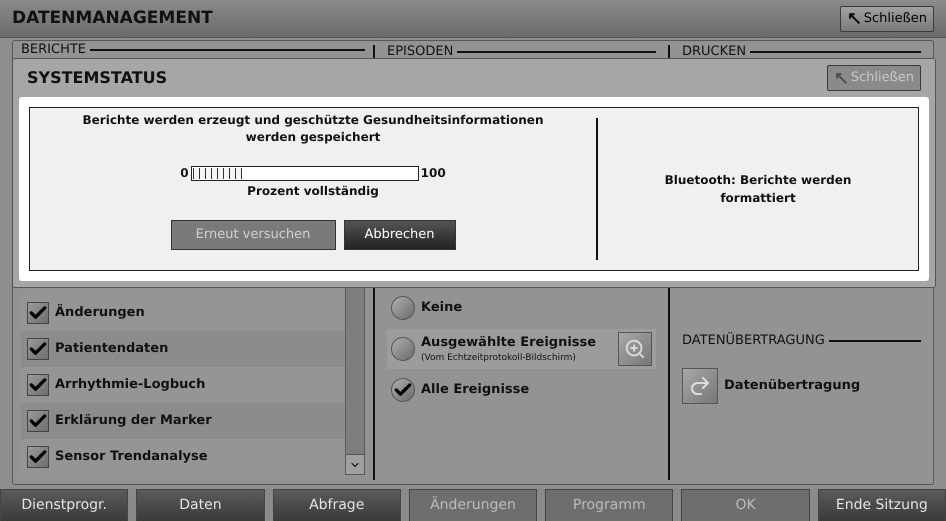 Image resolution: width=946 pixels, height=521 pixels. I want to click on bluetooth-status: Bluetooth: Berichte werden formattiert, so click(758, 189).